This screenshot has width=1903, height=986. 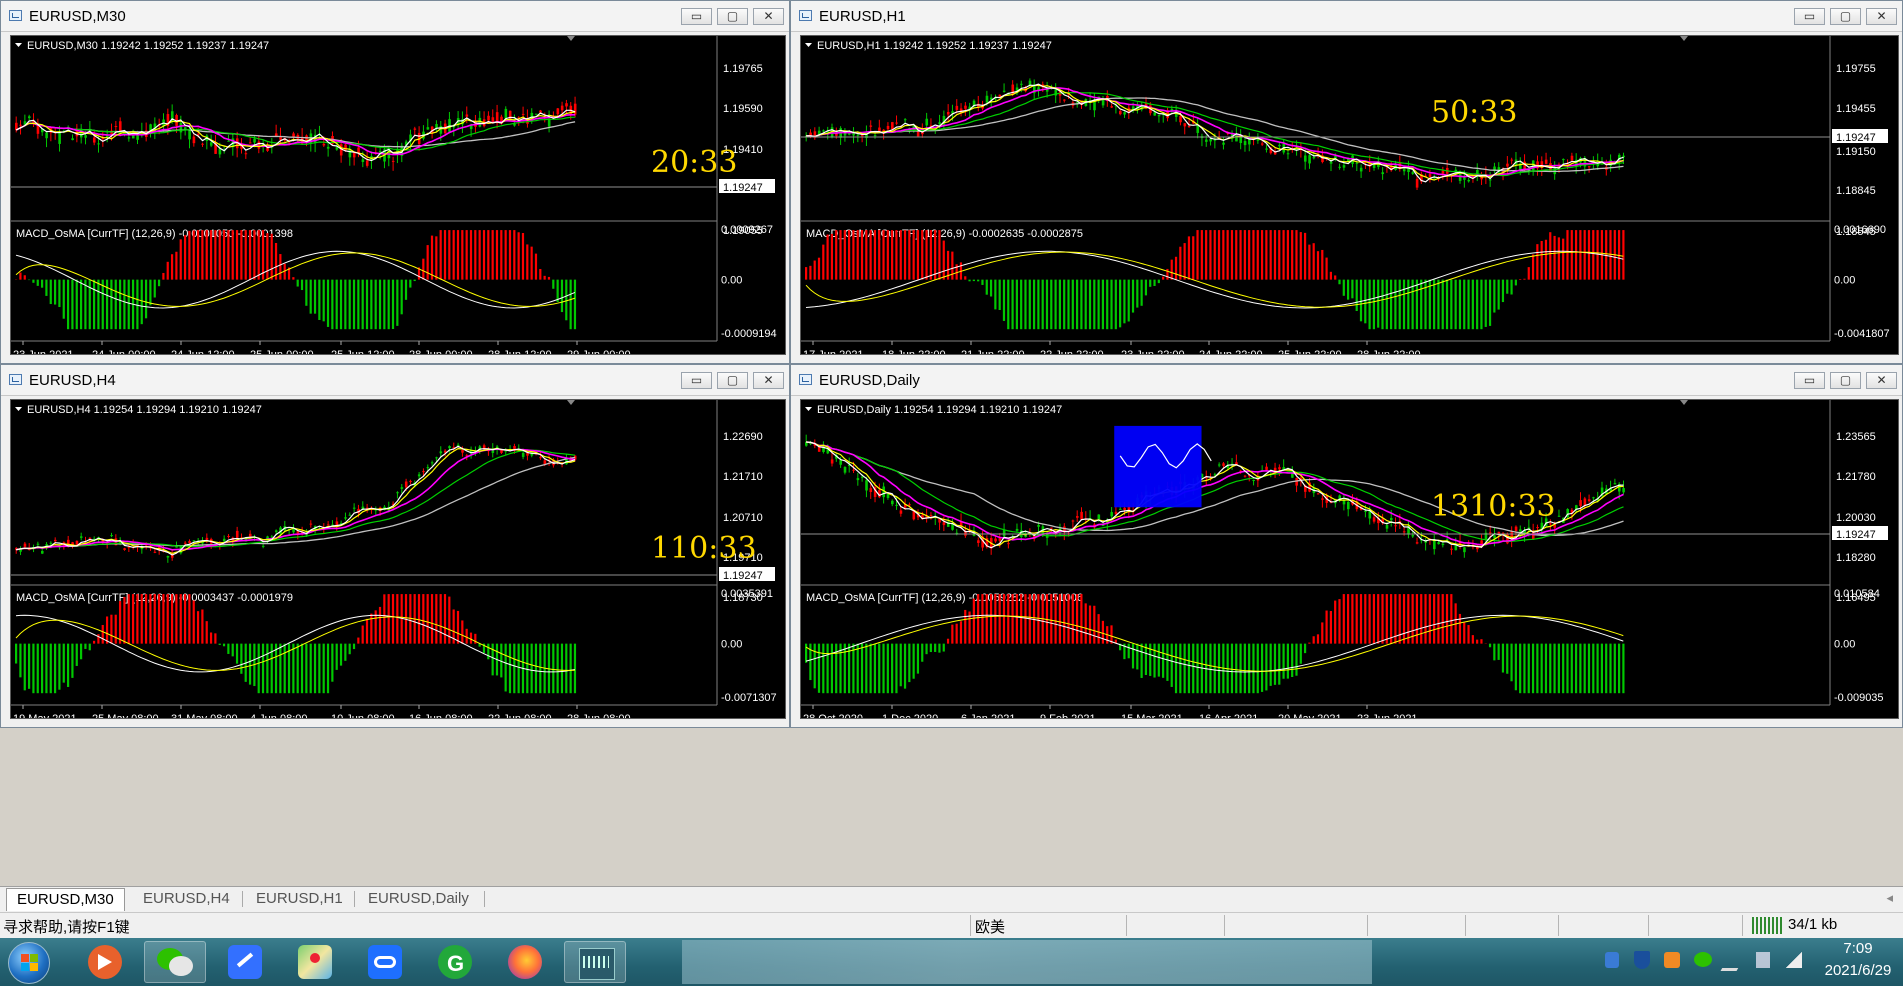 I want to click on time-axis-label: 28 Jun 08:00, so click(x=599, y=715).